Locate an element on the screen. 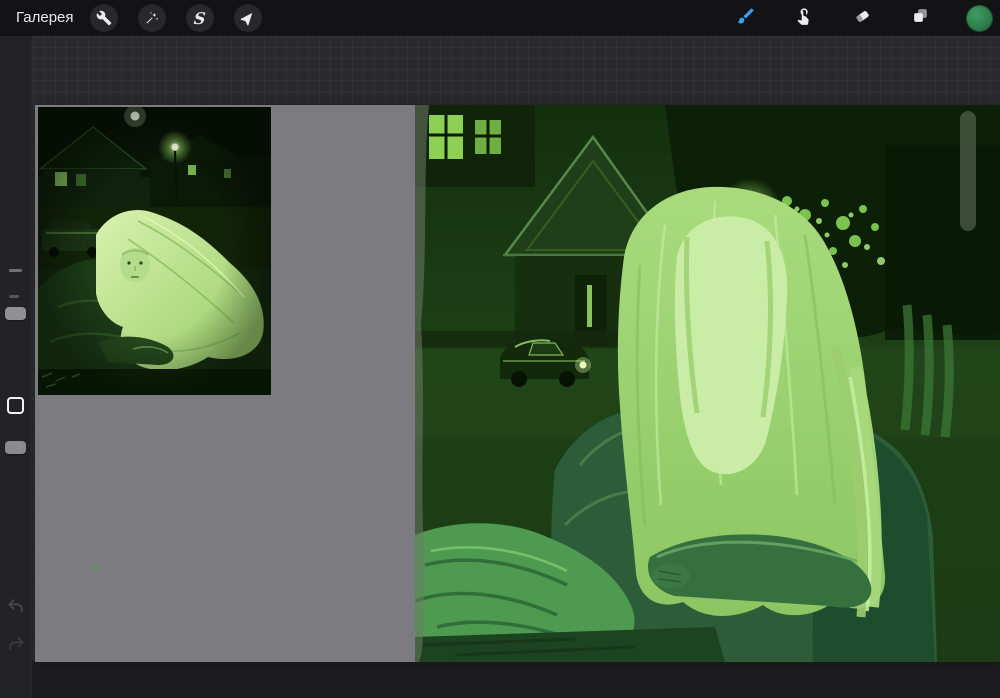 The width and height of the screenshot is (1000, 698). undo-arrow-icon is located at coordinates (16, 609).